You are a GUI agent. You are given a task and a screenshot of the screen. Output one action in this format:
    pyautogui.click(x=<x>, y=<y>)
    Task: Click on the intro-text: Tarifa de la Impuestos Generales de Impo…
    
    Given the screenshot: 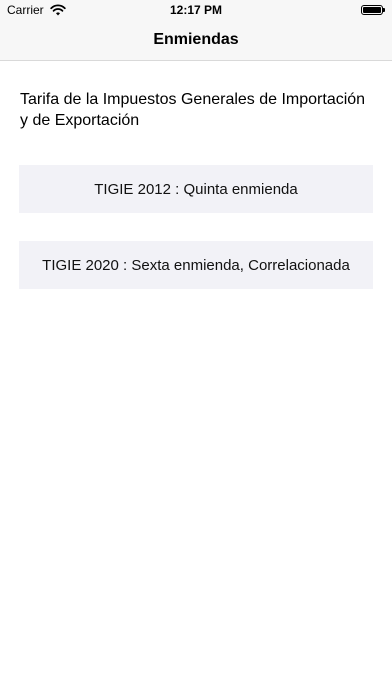 What is the action you would take?
    pyautogui.click(x=193, y=110)
    